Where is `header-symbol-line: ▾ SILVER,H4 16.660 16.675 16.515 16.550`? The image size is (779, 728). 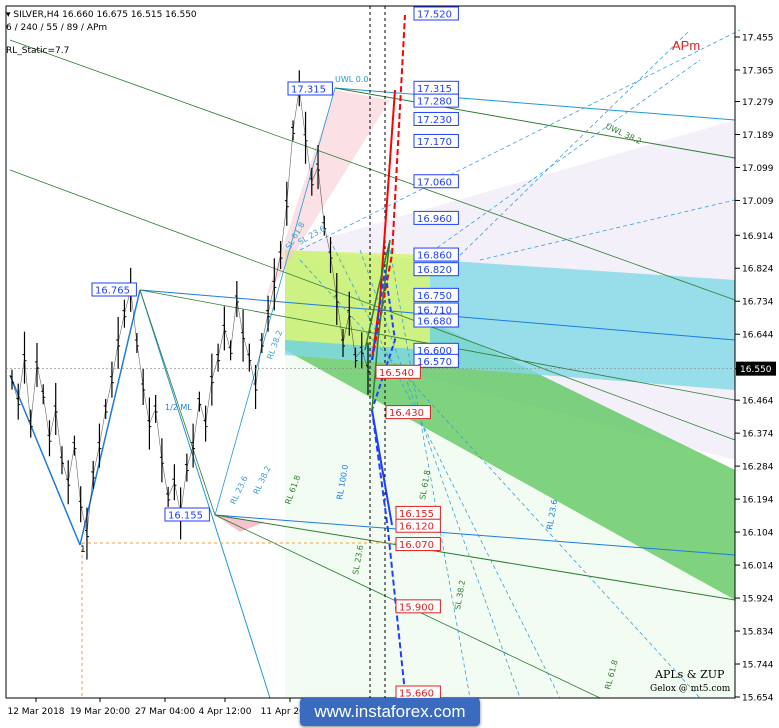
header-symbol-line: ▾ SILVER,H4 16.660 16.675 16.515 16.550 is located at coordinates (101, 15).